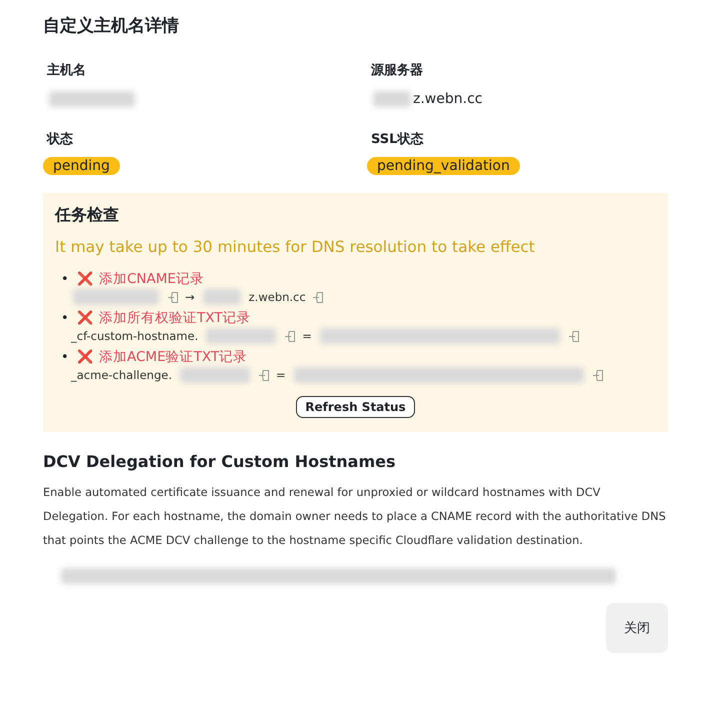  I want to click on field-label: 主机名, so click(67, 70).